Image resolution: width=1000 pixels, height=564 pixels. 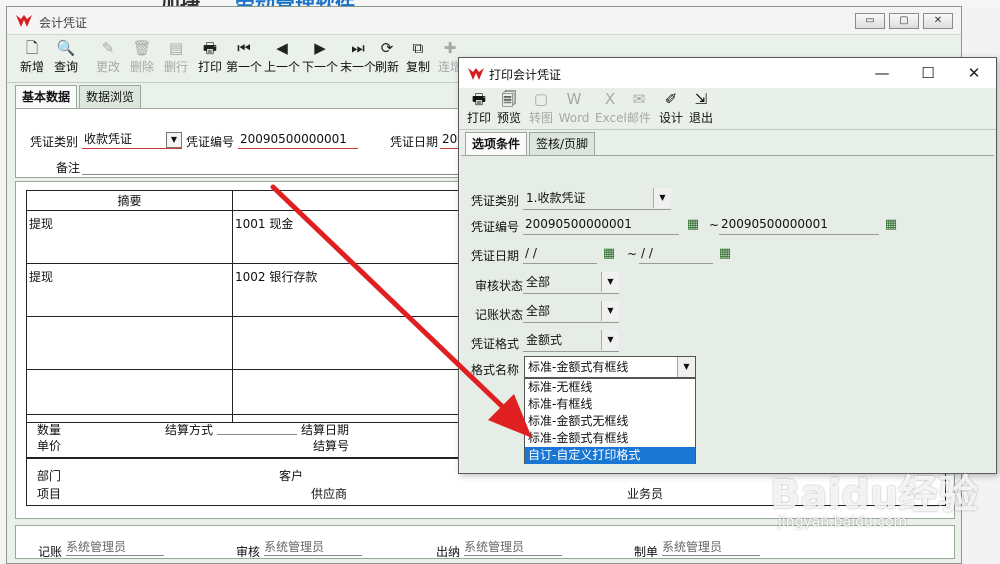 I want to click on main-toolbar-button-10: ⟳ 刷新, so click(x=387, y=59).